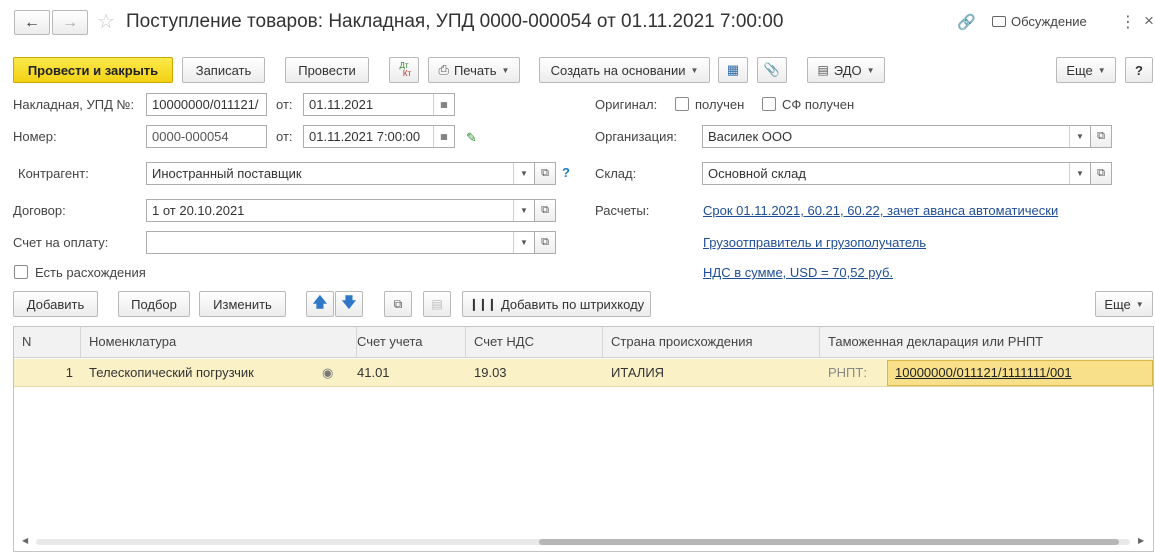  What do you see at coordinates (682, 104) in the screenshot?
I see `received-checkbox` at bounding box center [682, 104].